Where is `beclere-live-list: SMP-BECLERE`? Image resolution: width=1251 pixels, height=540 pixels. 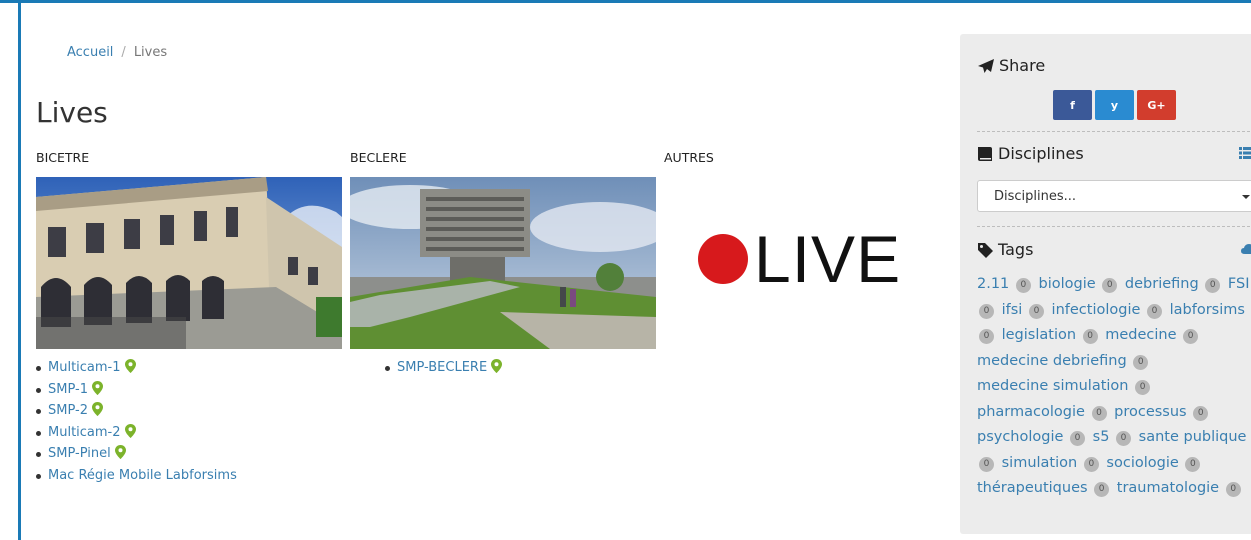 beclere-live-list: SMP-BECLERE is located at coordinates (444, 368).